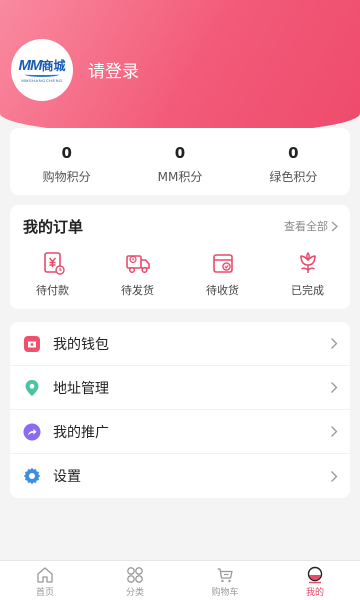 This screenshot has height=600, width=360. I want to click on order-label: 待付款, so click(52, 290).